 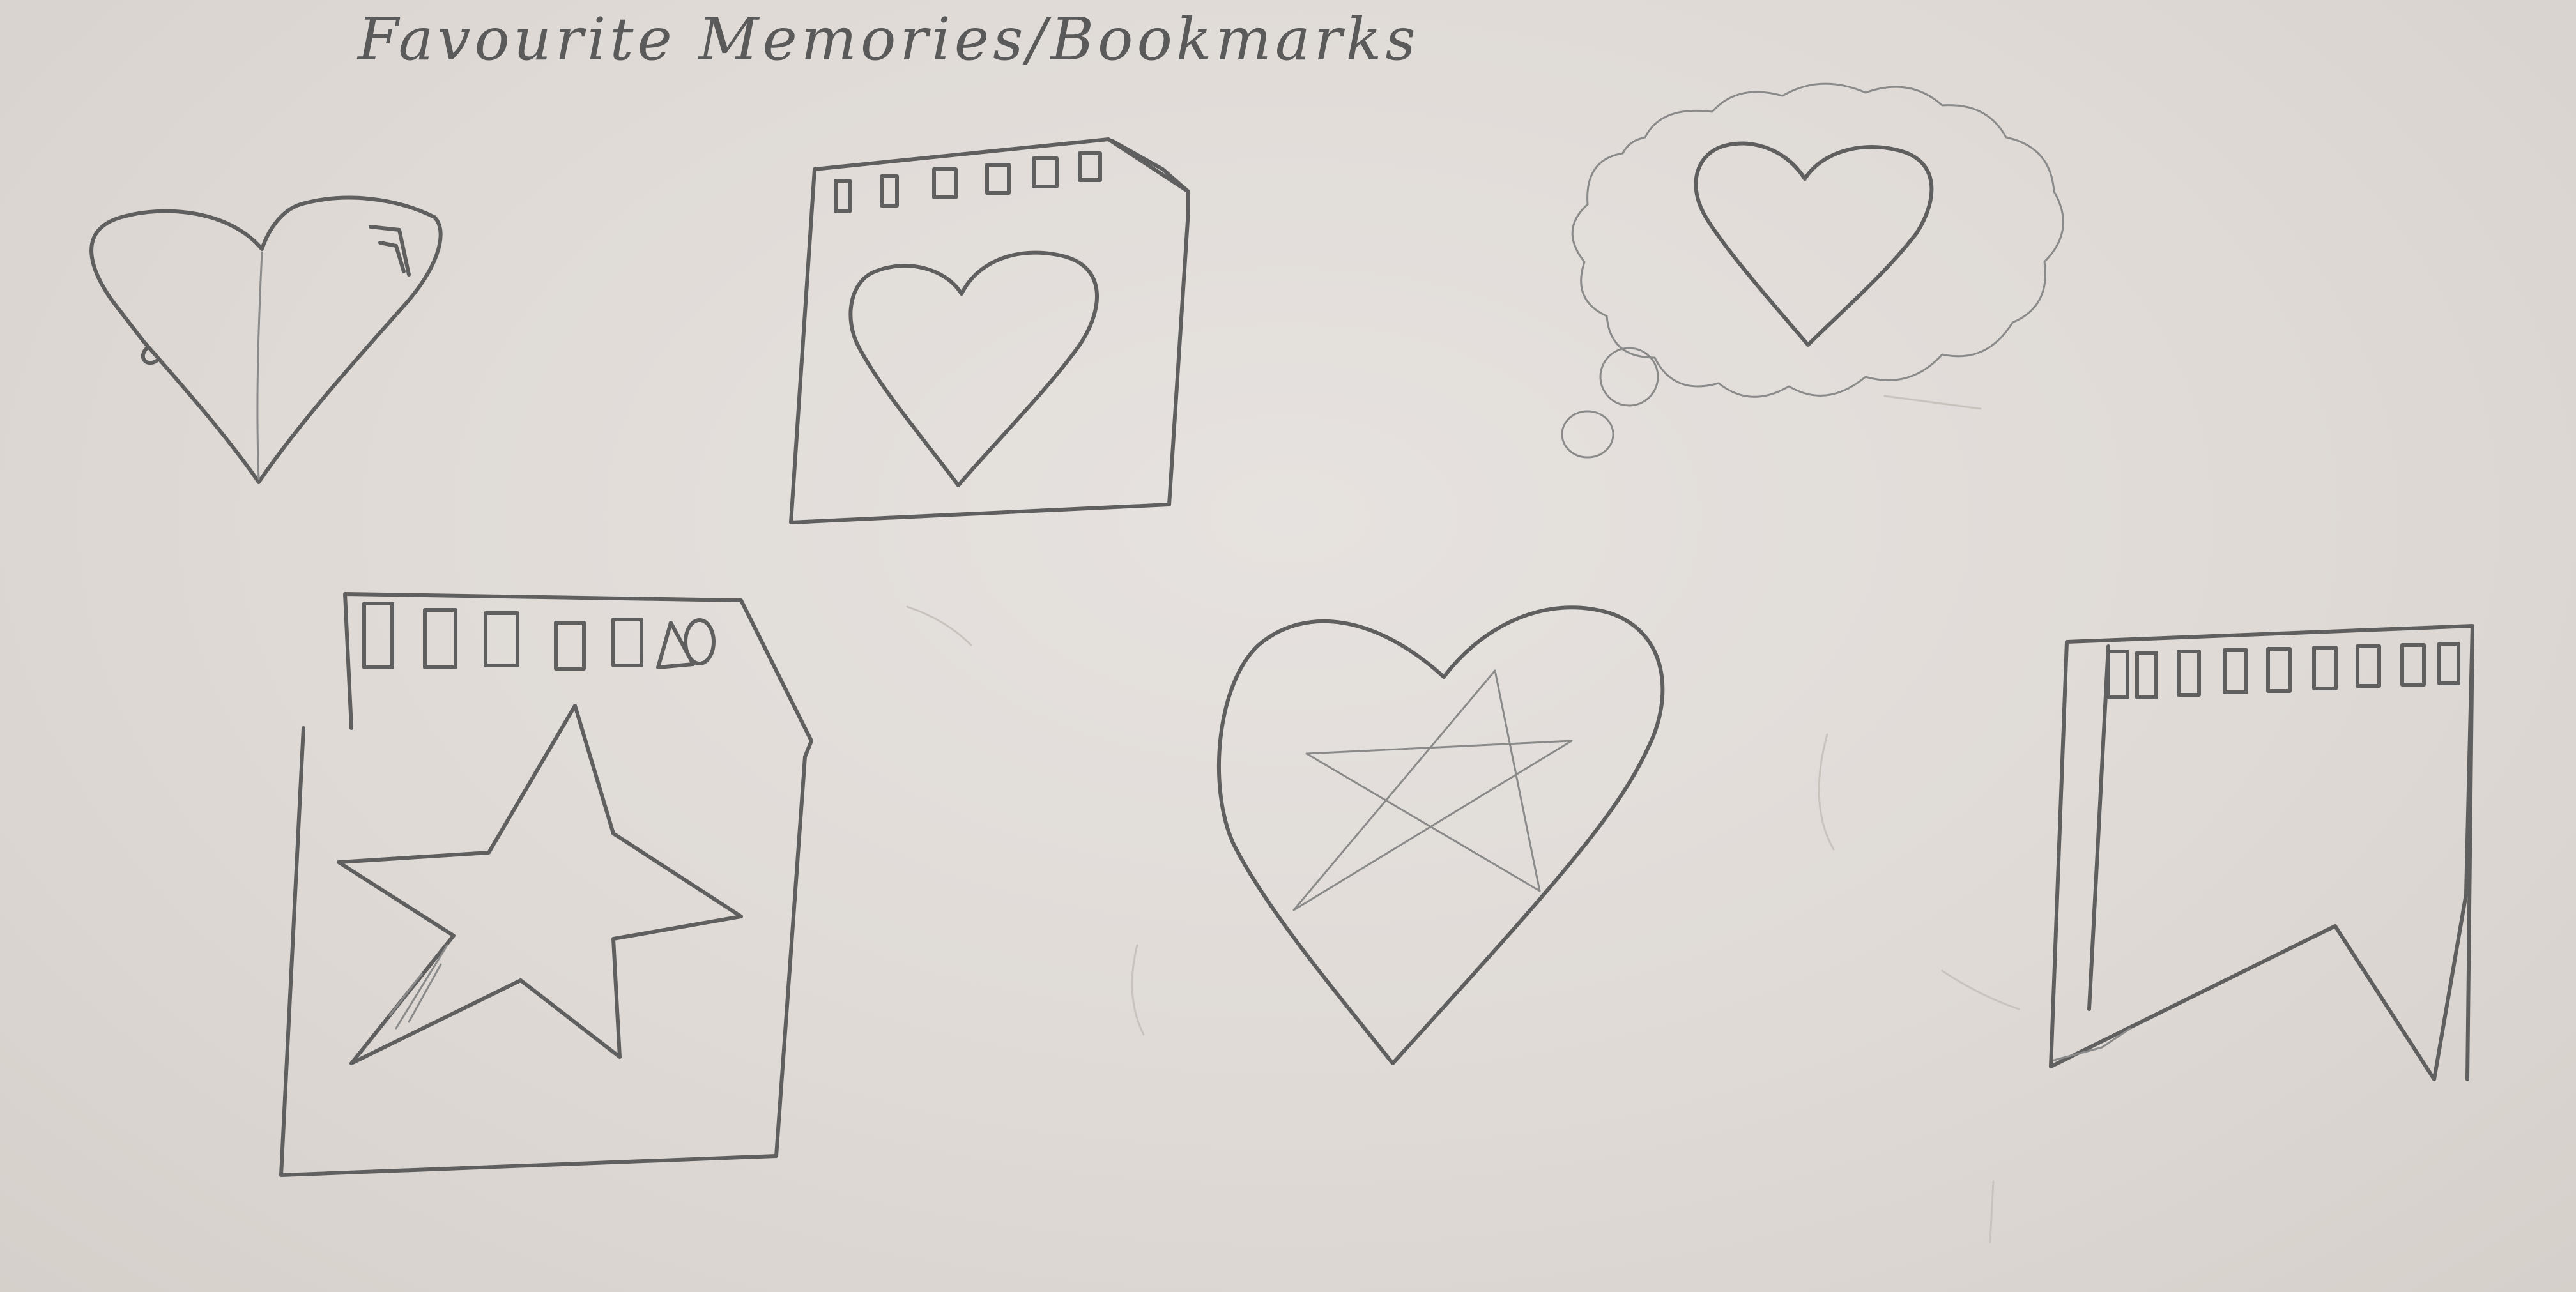 I want to click on thought-bubble-heart-icon, so click(x=1812, y=270).